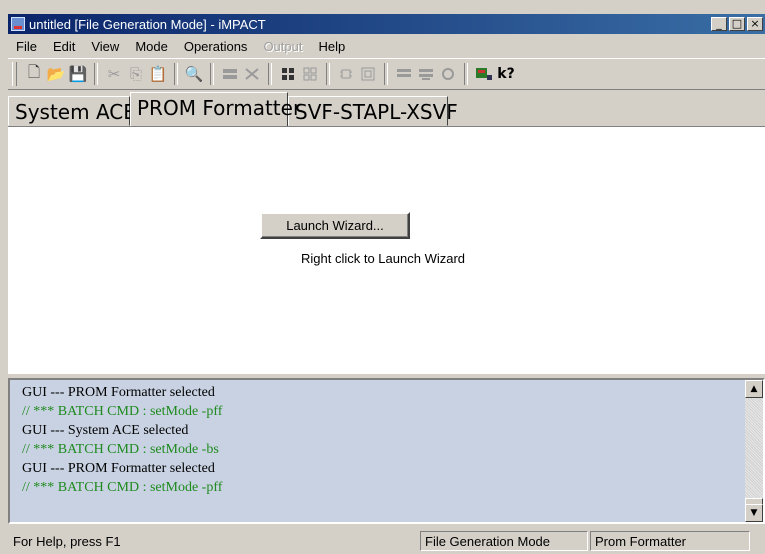  I want to click on menu-mode: Mode, so click(151, 46).